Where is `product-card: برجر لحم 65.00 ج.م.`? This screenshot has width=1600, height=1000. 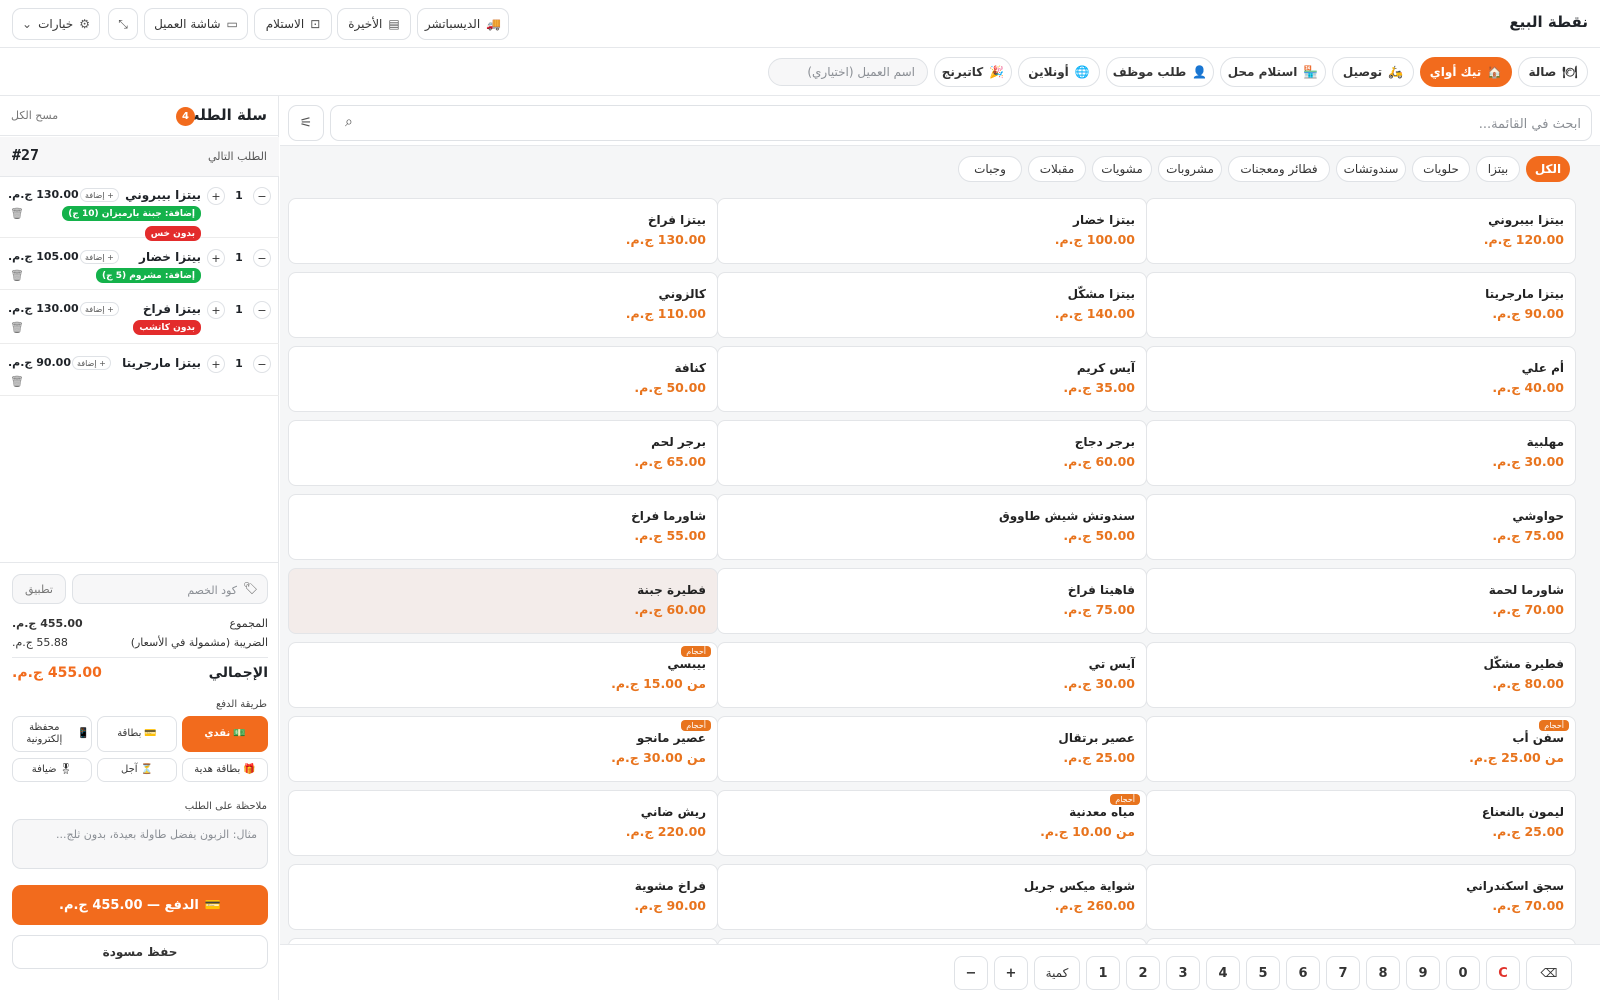 product-card: برجر لحم 65.00 ج.م. is located at coordinates (503, 453).